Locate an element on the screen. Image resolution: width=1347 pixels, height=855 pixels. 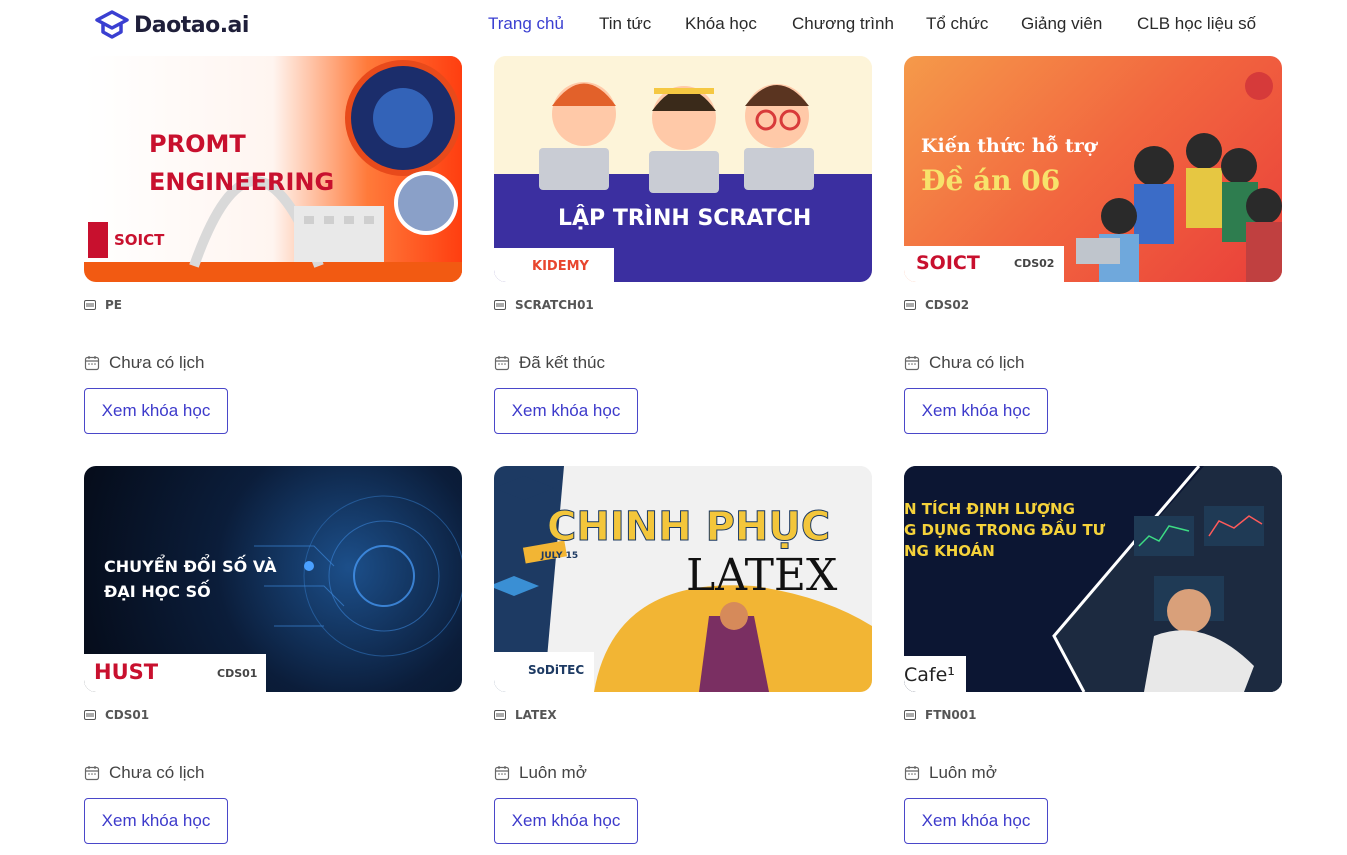
thumbnail-title: Đề án 06 is located at coordinates (991, 180).